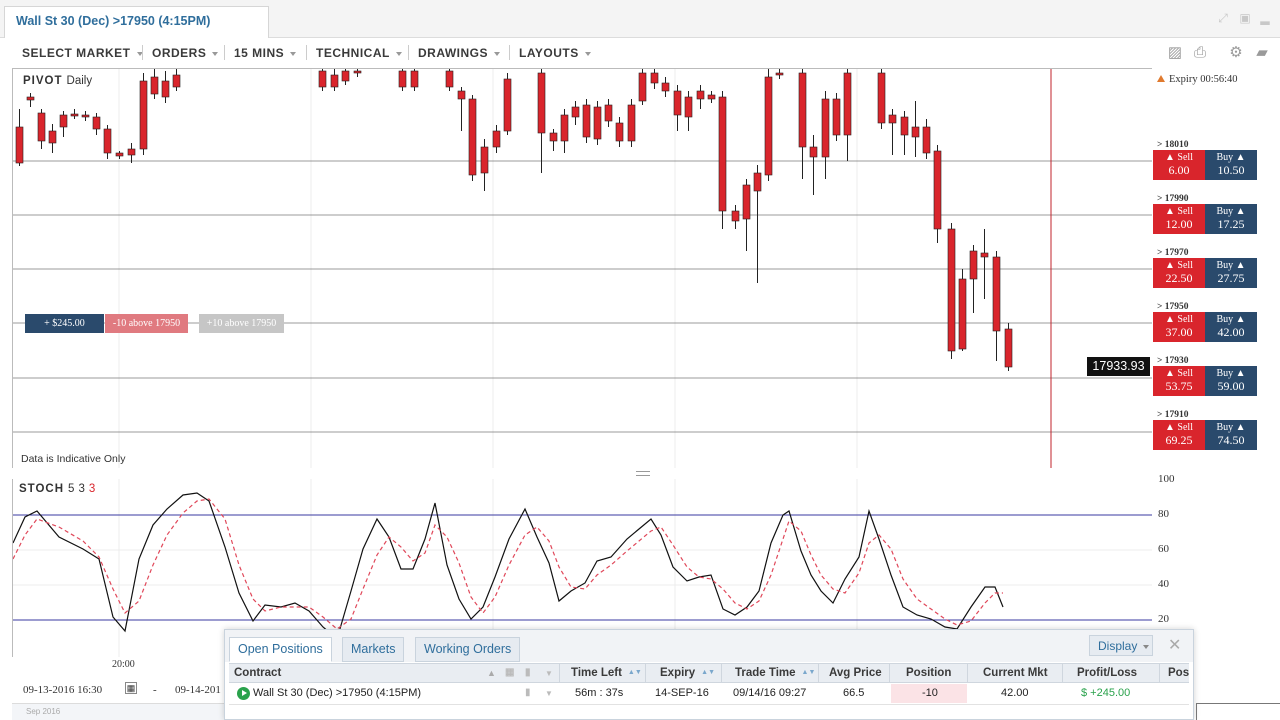 This screenshot has width=1280, height=720. I want to click on horizontal-scrollbar, so click(709, 710).